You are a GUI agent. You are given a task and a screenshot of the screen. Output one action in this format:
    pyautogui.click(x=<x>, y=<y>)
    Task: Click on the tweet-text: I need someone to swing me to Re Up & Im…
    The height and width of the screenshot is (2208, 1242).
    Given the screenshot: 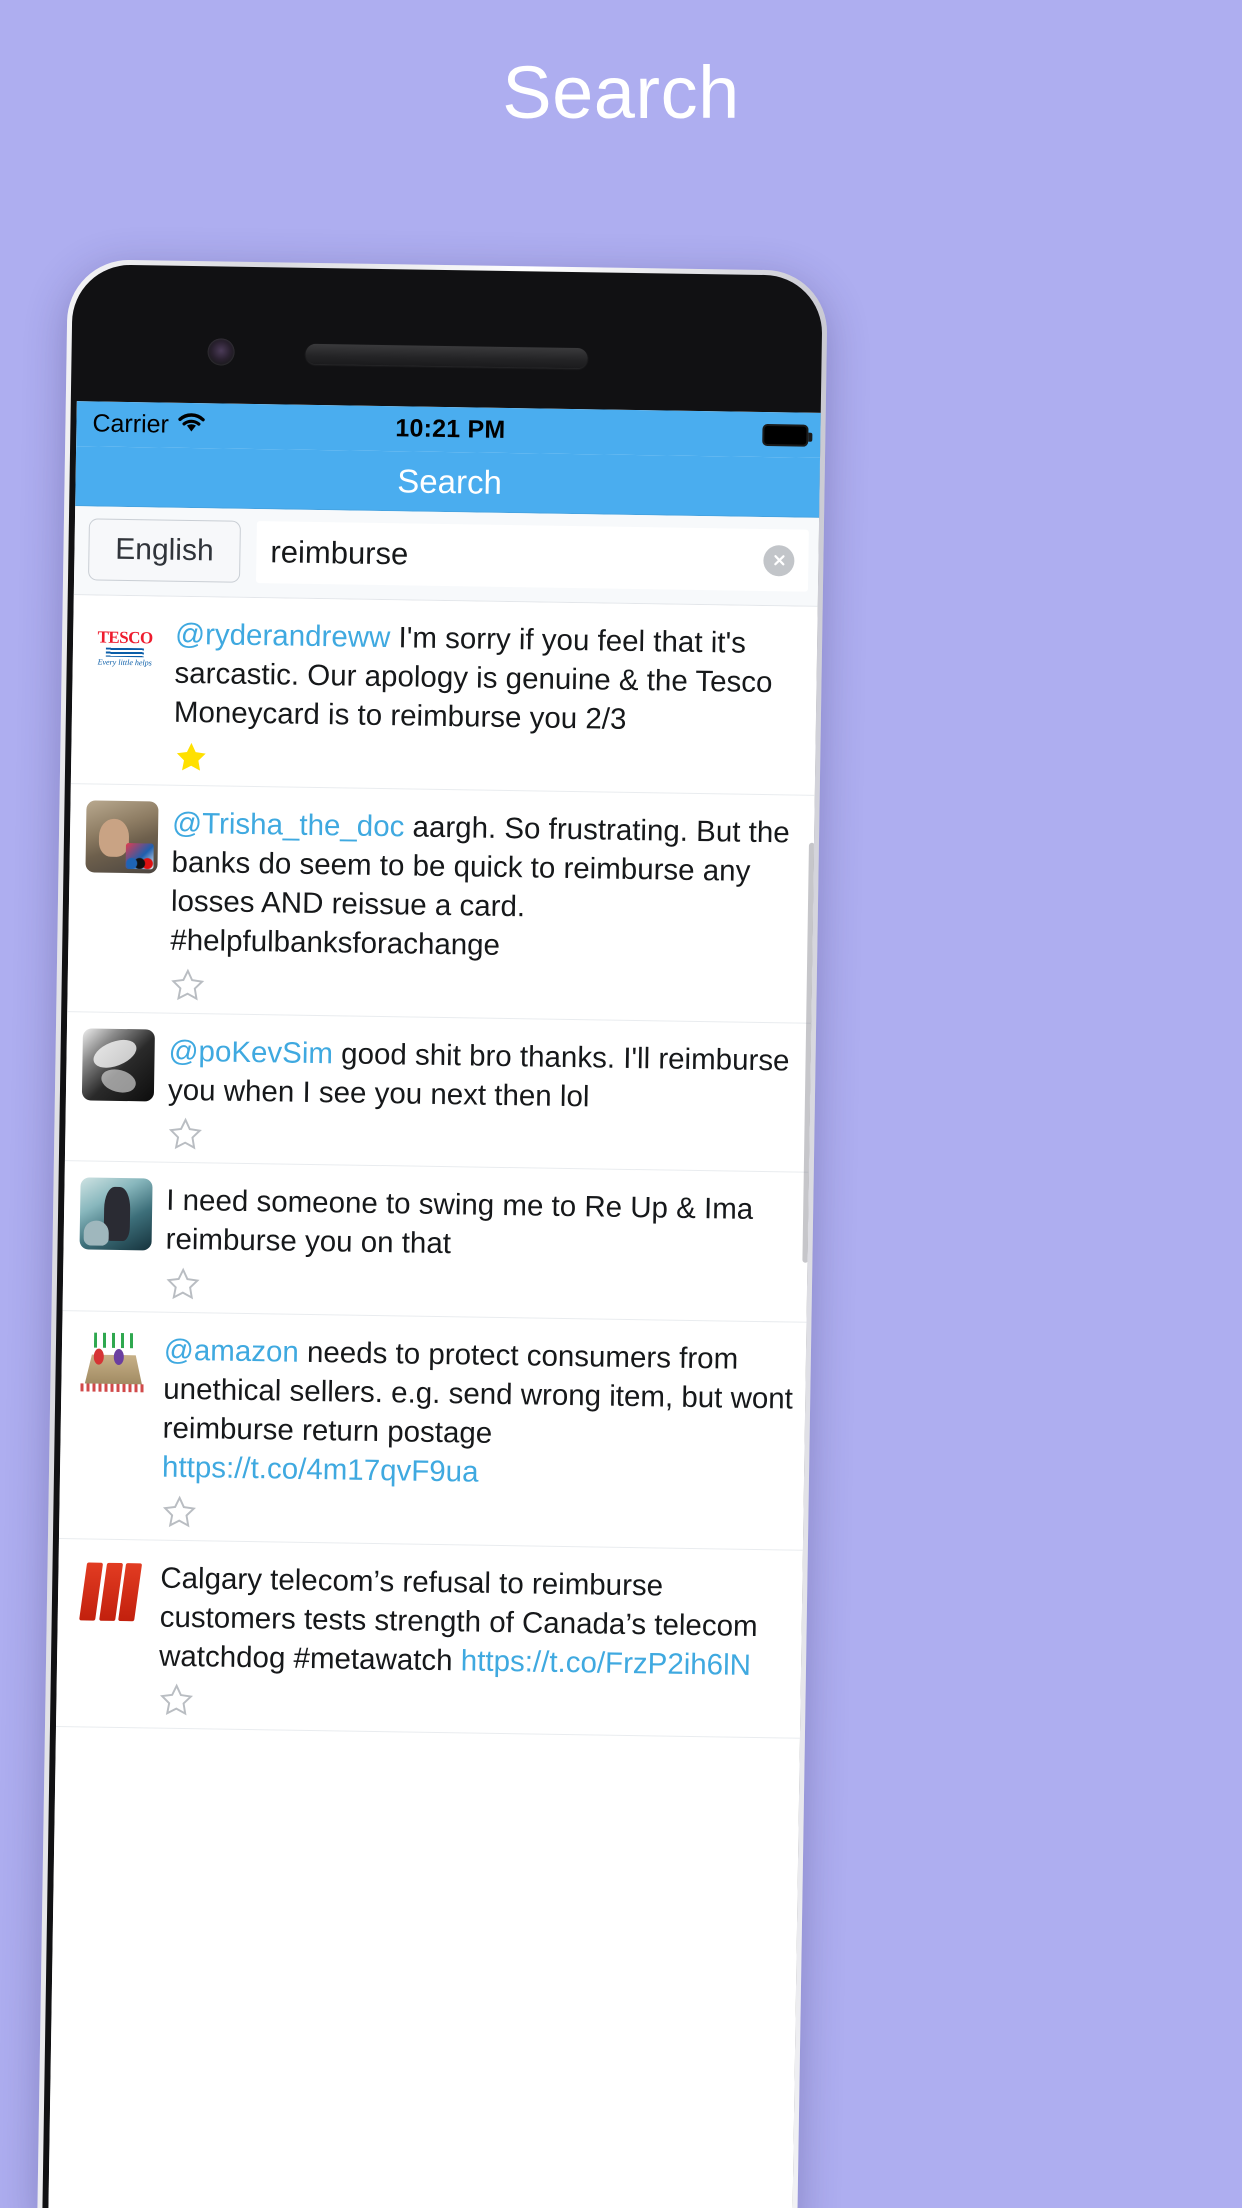 What is the action you would take?
    pyautogui.click(x=480, y=1225)
    